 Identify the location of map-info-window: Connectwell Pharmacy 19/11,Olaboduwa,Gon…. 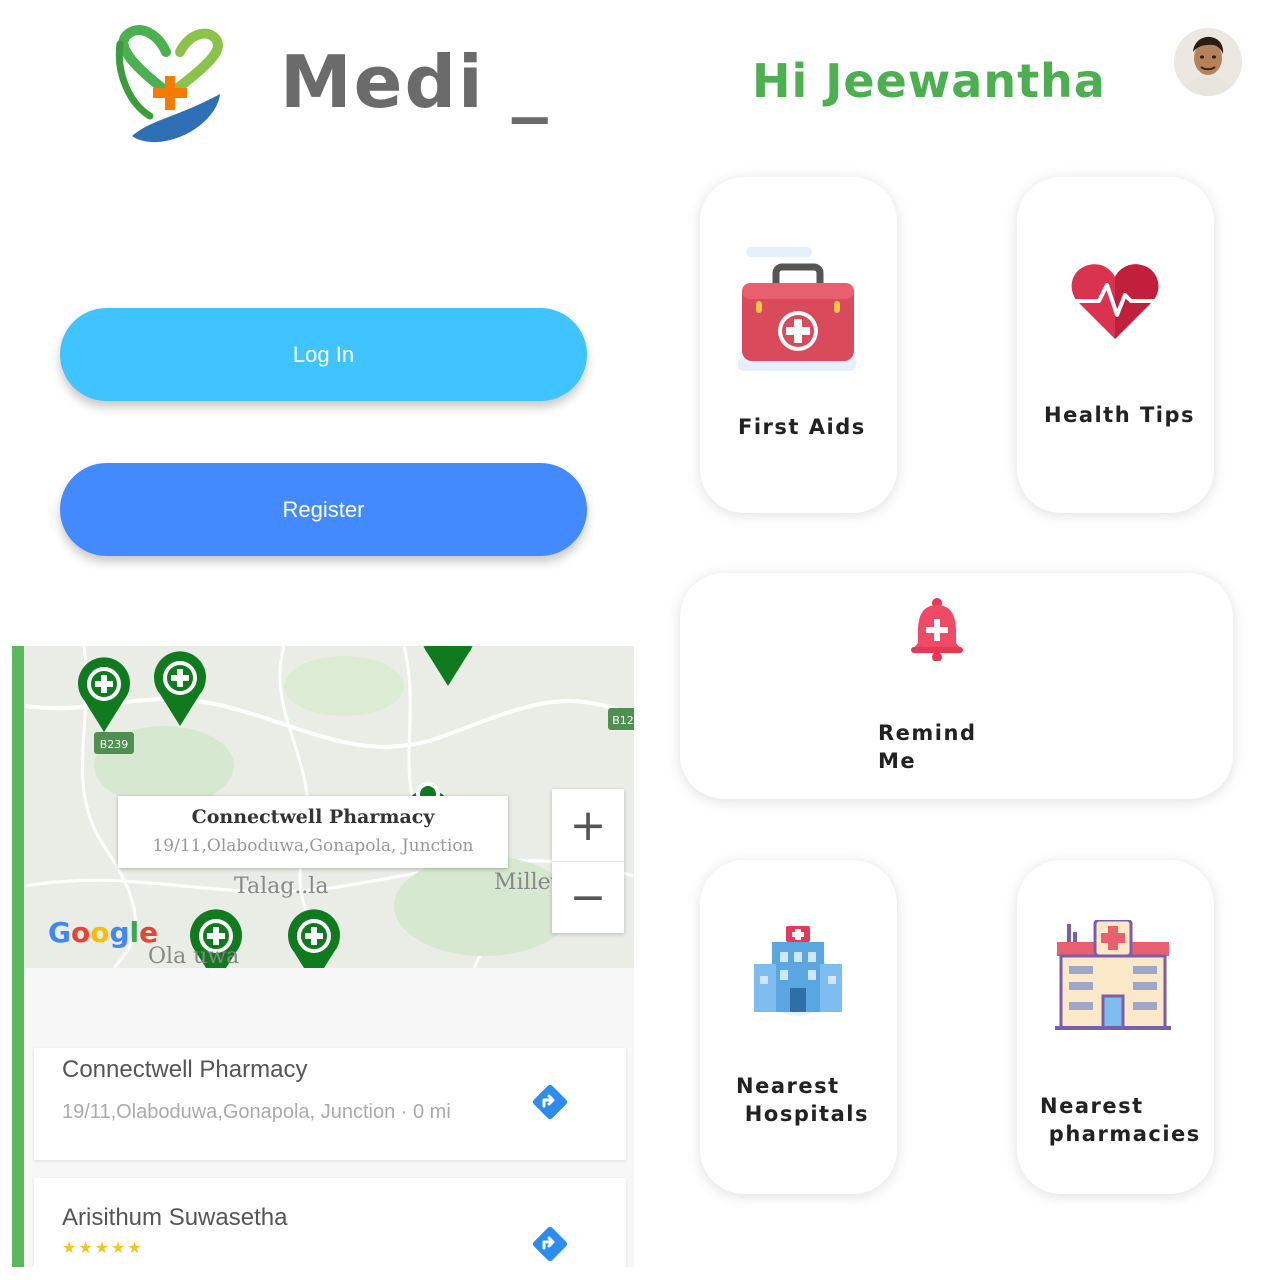
(313, 832).